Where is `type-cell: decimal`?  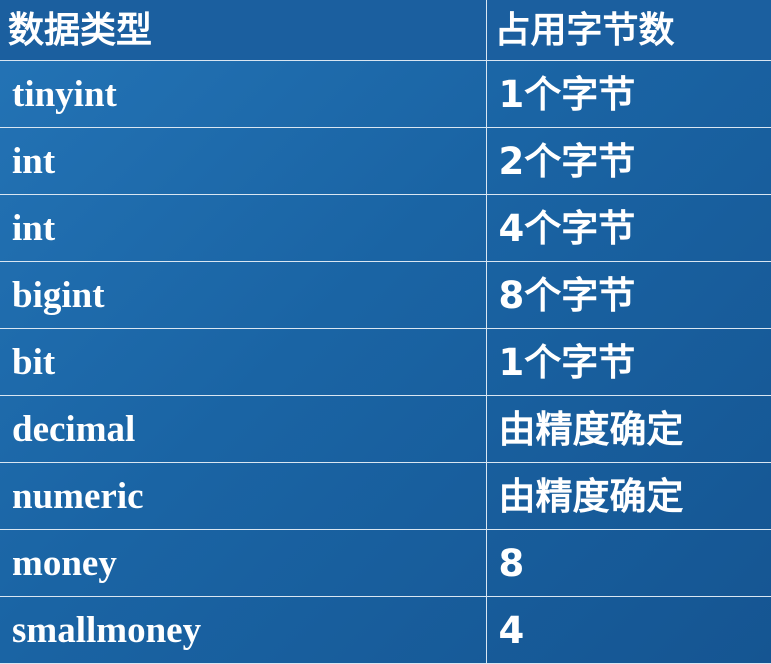 type-cell: decimal is located at coordinates (243, 429).